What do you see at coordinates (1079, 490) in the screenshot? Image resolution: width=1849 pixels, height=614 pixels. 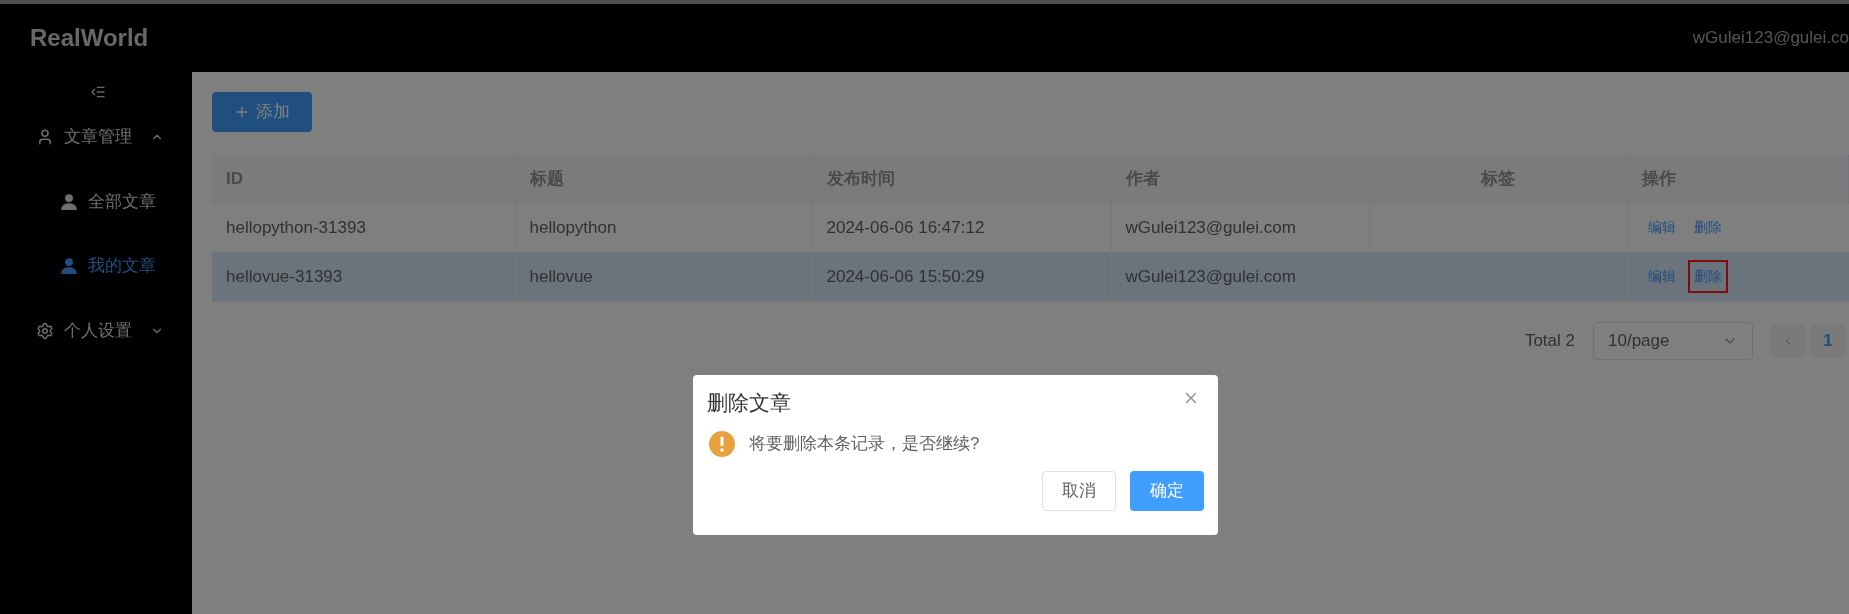 I see `cancel-button: 取消` at bounding box center [1079, 490].